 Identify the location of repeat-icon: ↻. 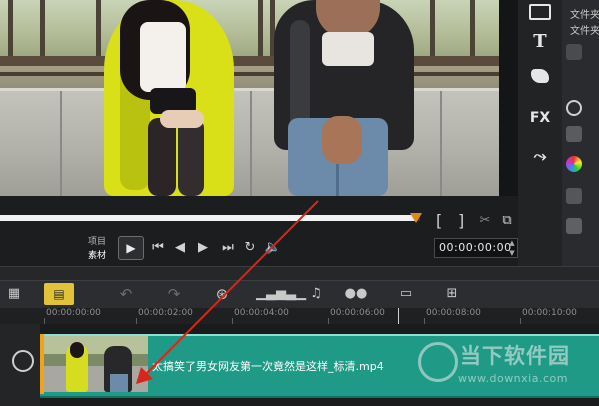
(250, 248).